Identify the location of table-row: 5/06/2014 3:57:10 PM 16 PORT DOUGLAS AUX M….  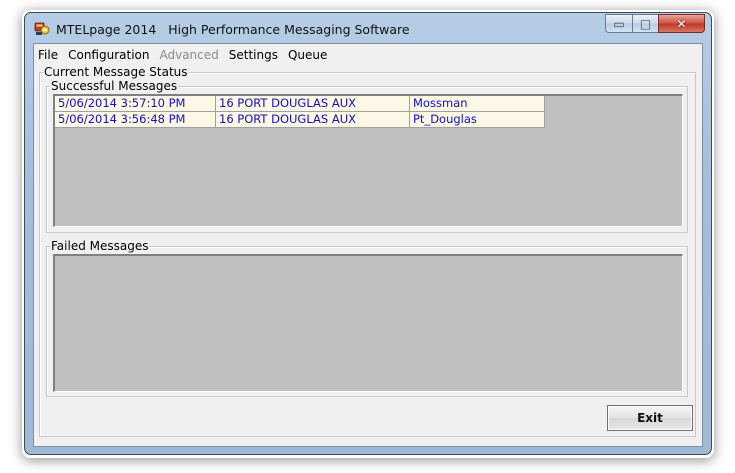
(300, 104).